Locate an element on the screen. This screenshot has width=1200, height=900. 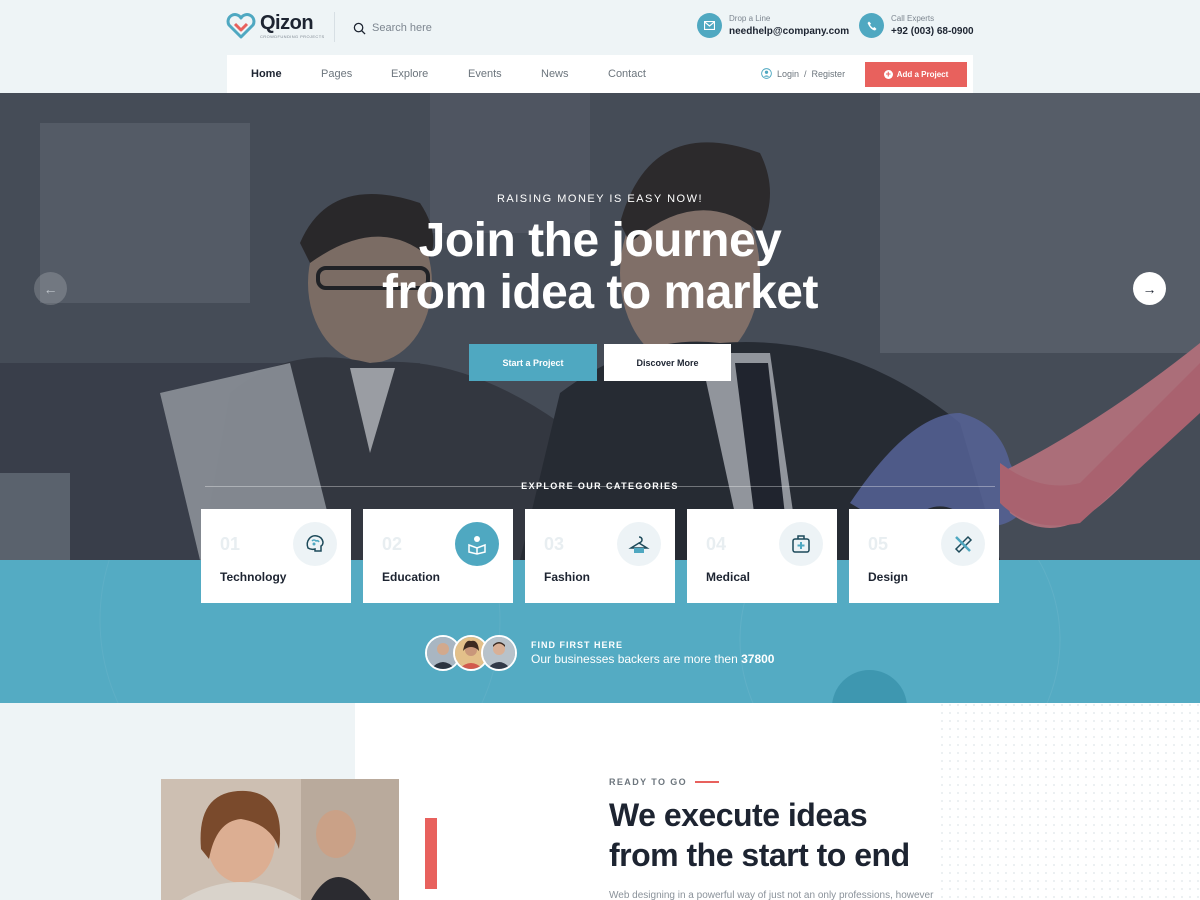
about-photo-image is located at coordinates (280, 839).